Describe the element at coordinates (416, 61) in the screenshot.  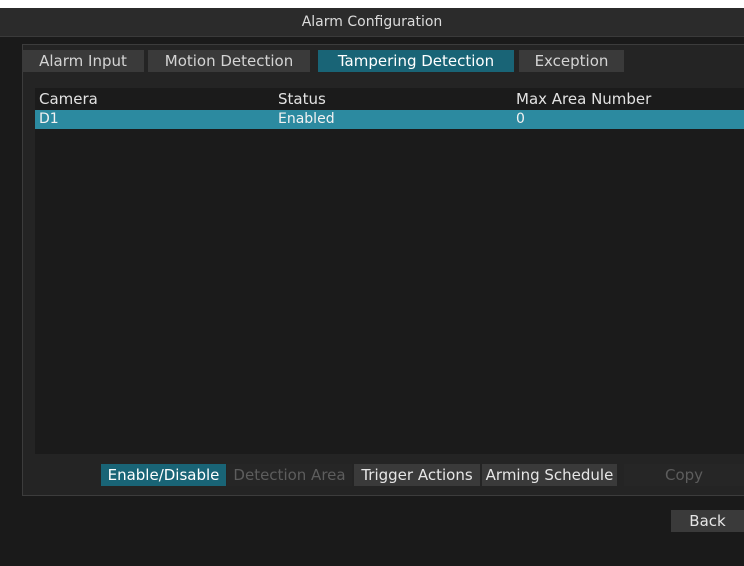
I see `tab-tampering-detection: Tampering Detection` at that location.